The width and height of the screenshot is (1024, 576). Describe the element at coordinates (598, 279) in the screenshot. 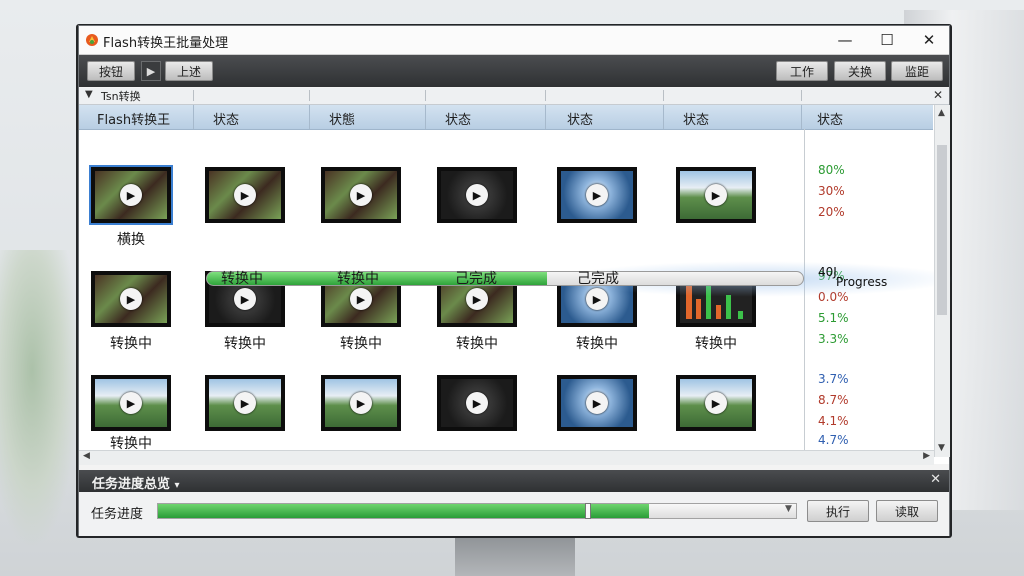

I see `progress-label: 己完成` at that location.